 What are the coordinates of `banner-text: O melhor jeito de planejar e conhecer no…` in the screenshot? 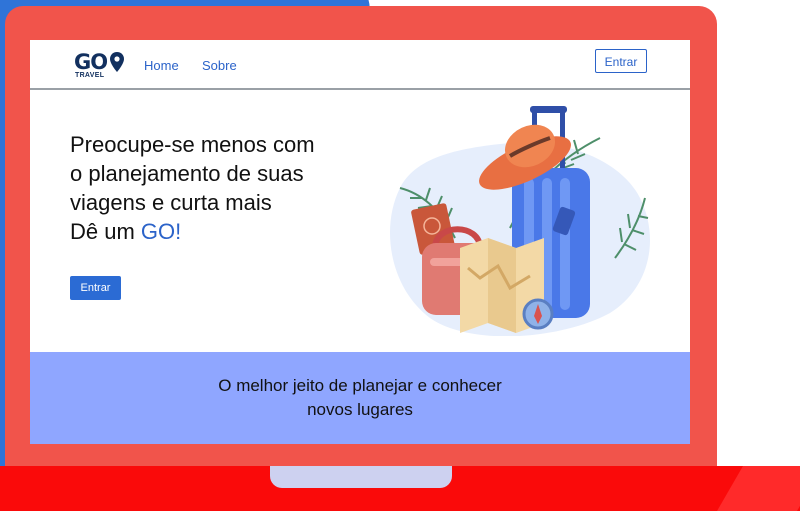 It's located at (360, 398).